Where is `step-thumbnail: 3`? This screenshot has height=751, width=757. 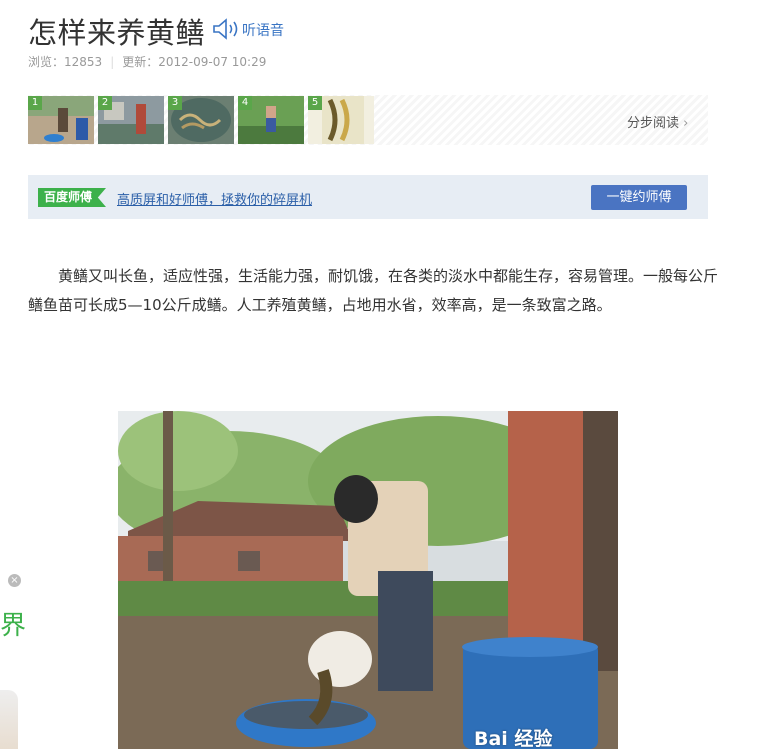 step-thumbnail: 3 is located at coordinates (201, 120).